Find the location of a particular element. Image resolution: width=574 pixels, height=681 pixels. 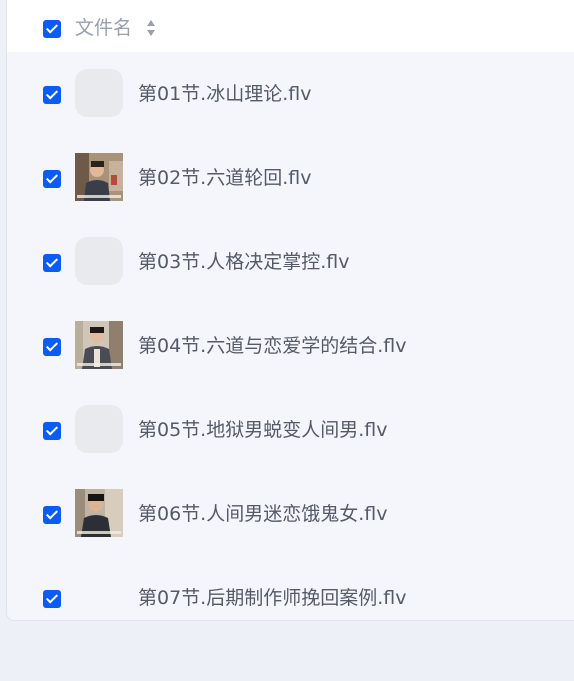

list-item: 第05节.地狱男蜕变人间男.flv is located at coordinates (290, 430).